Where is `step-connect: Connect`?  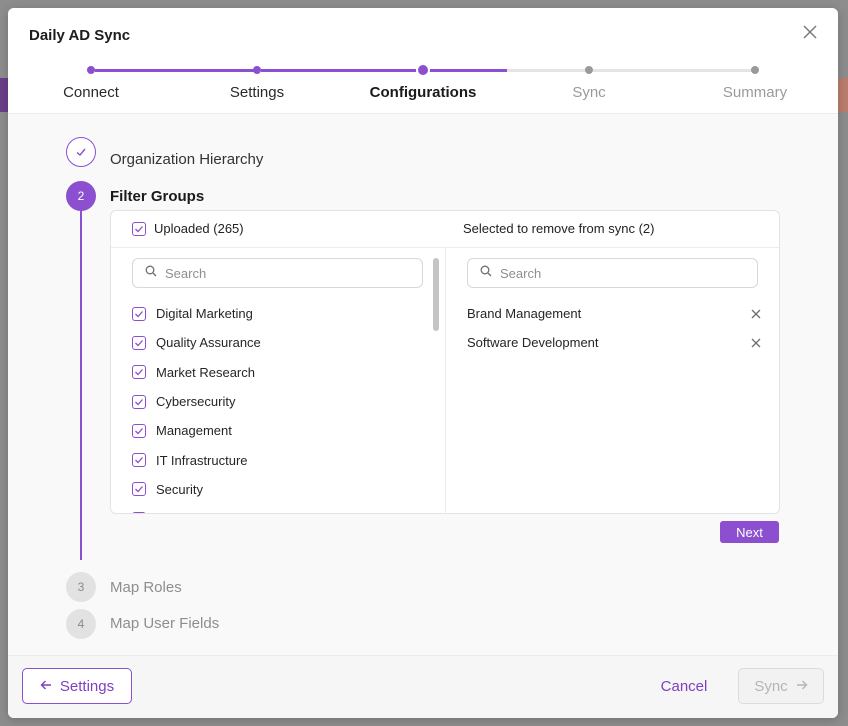
step-connect: Connect is located at coordinates (91, 92).